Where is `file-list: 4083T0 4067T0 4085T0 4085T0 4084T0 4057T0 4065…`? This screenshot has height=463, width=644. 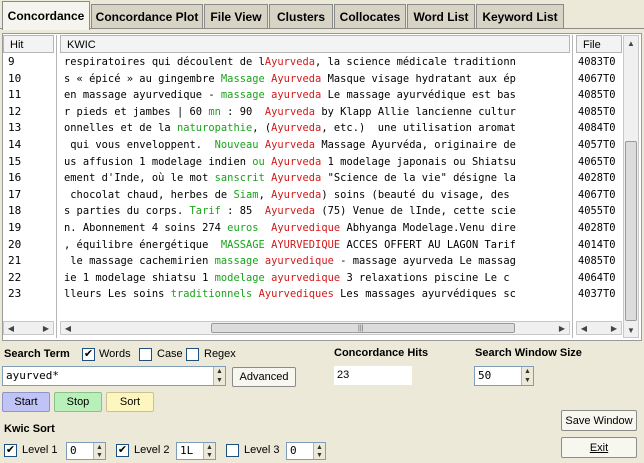 file-list: 4083T0 4067T0 4085T0 4085T0 4084T0 4057T0 4065… is located at coordinates (599, 187).